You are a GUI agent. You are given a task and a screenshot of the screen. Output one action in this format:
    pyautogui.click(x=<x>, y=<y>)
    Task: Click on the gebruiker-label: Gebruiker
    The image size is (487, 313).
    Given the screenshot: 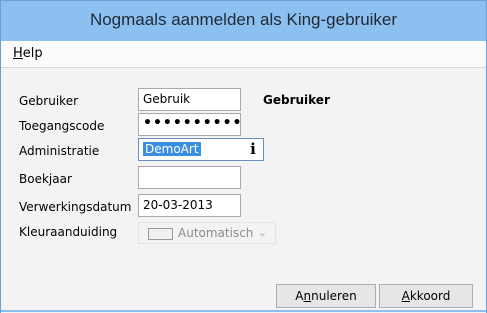 What is the action you would take?
    pyautogui.click(x=49, y=101)
    